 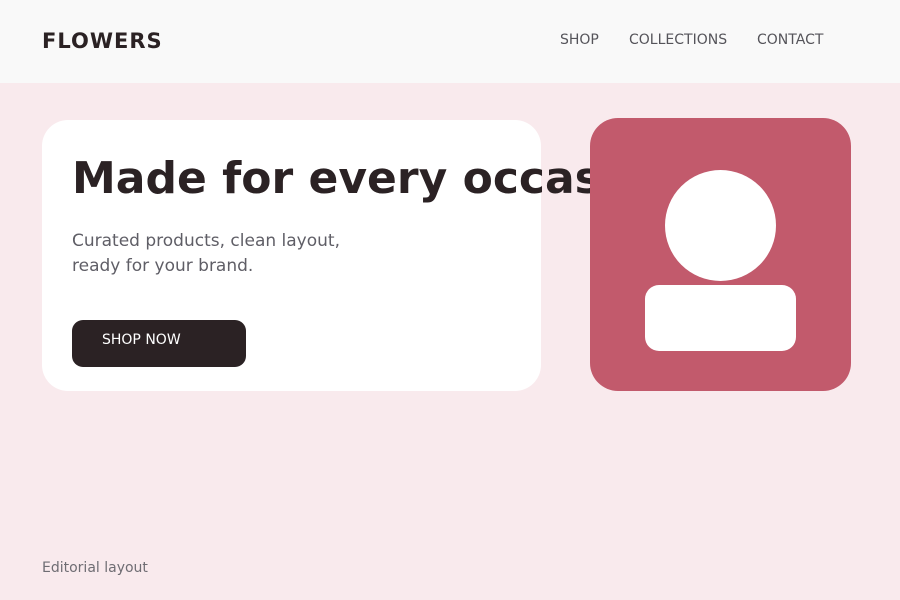 I want to click on nav-link-collections: COLLECTIONS, so click(x=678, y=40).